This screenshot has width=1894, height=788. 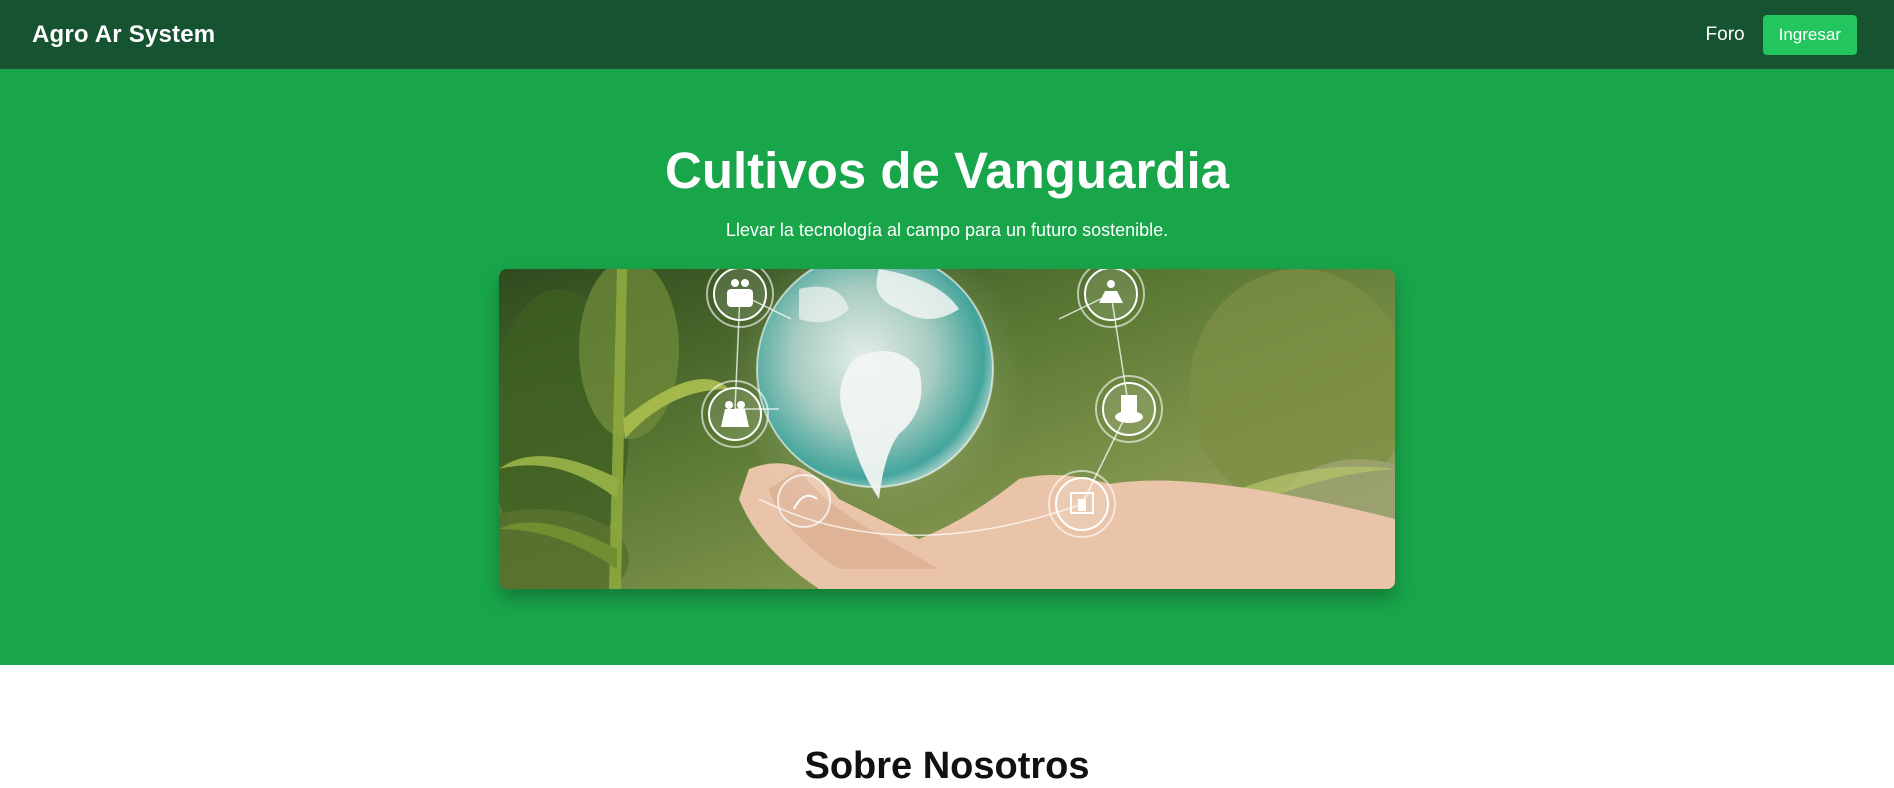 What do you see at coordinates (947, 34) in the screenshot?
I see `navbar: Agro Ar System Foro Ingresar` at bounding box center [947, 34].